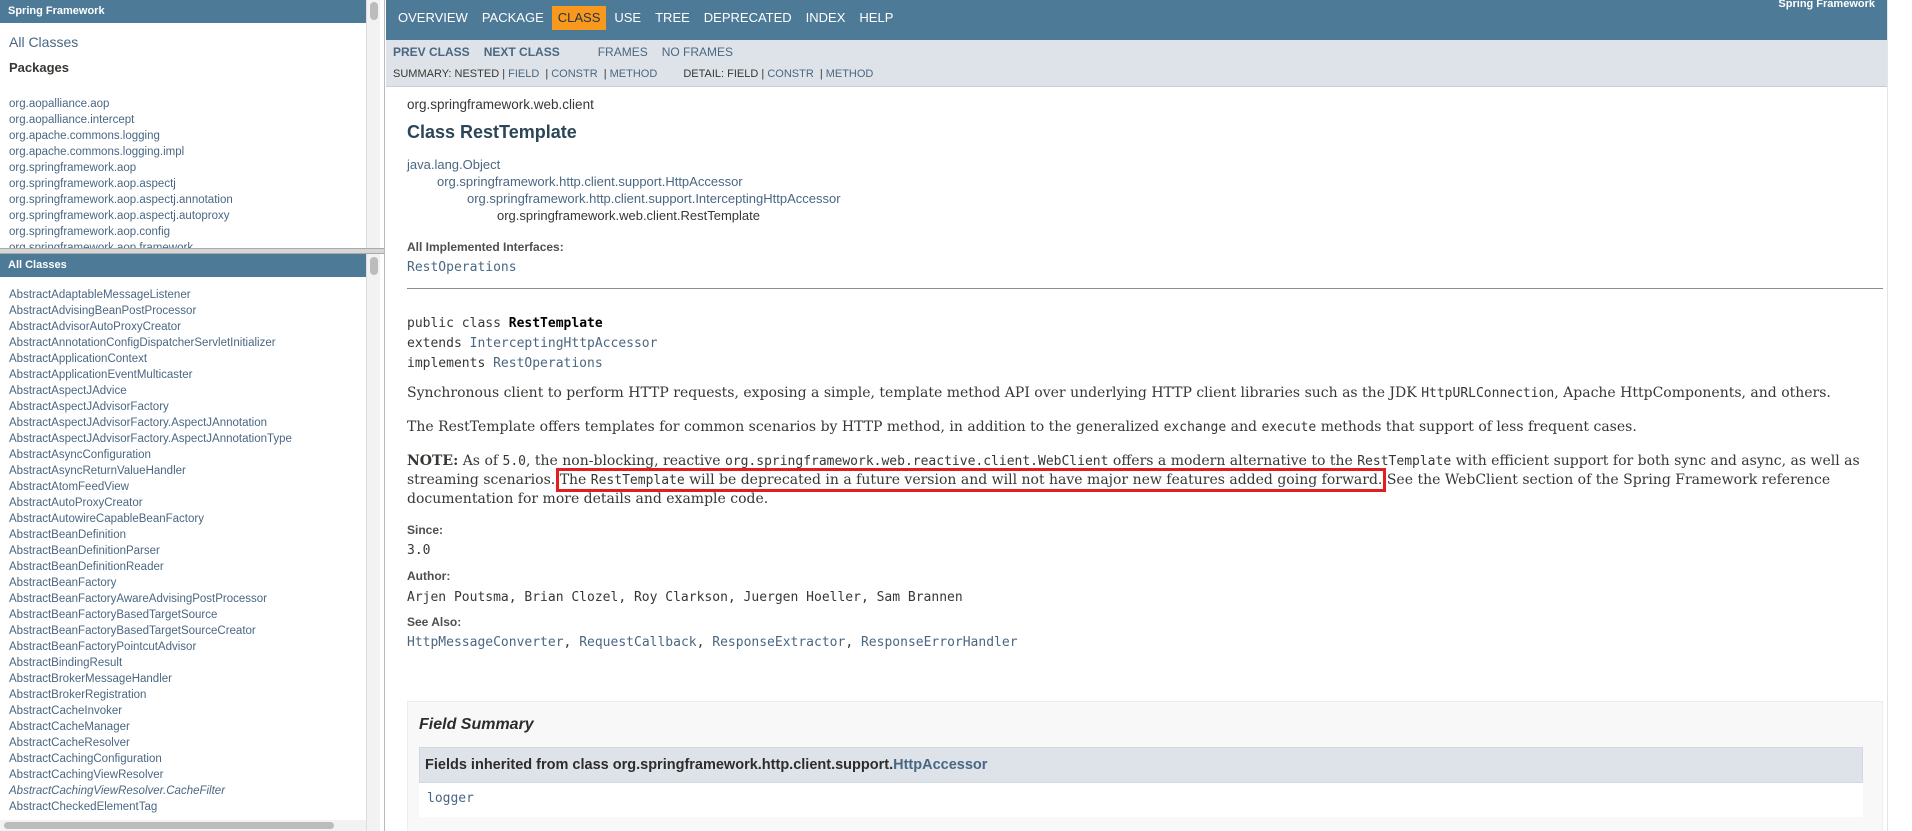  I want to click on all-classes-link: All Classes, so click(183, 38).